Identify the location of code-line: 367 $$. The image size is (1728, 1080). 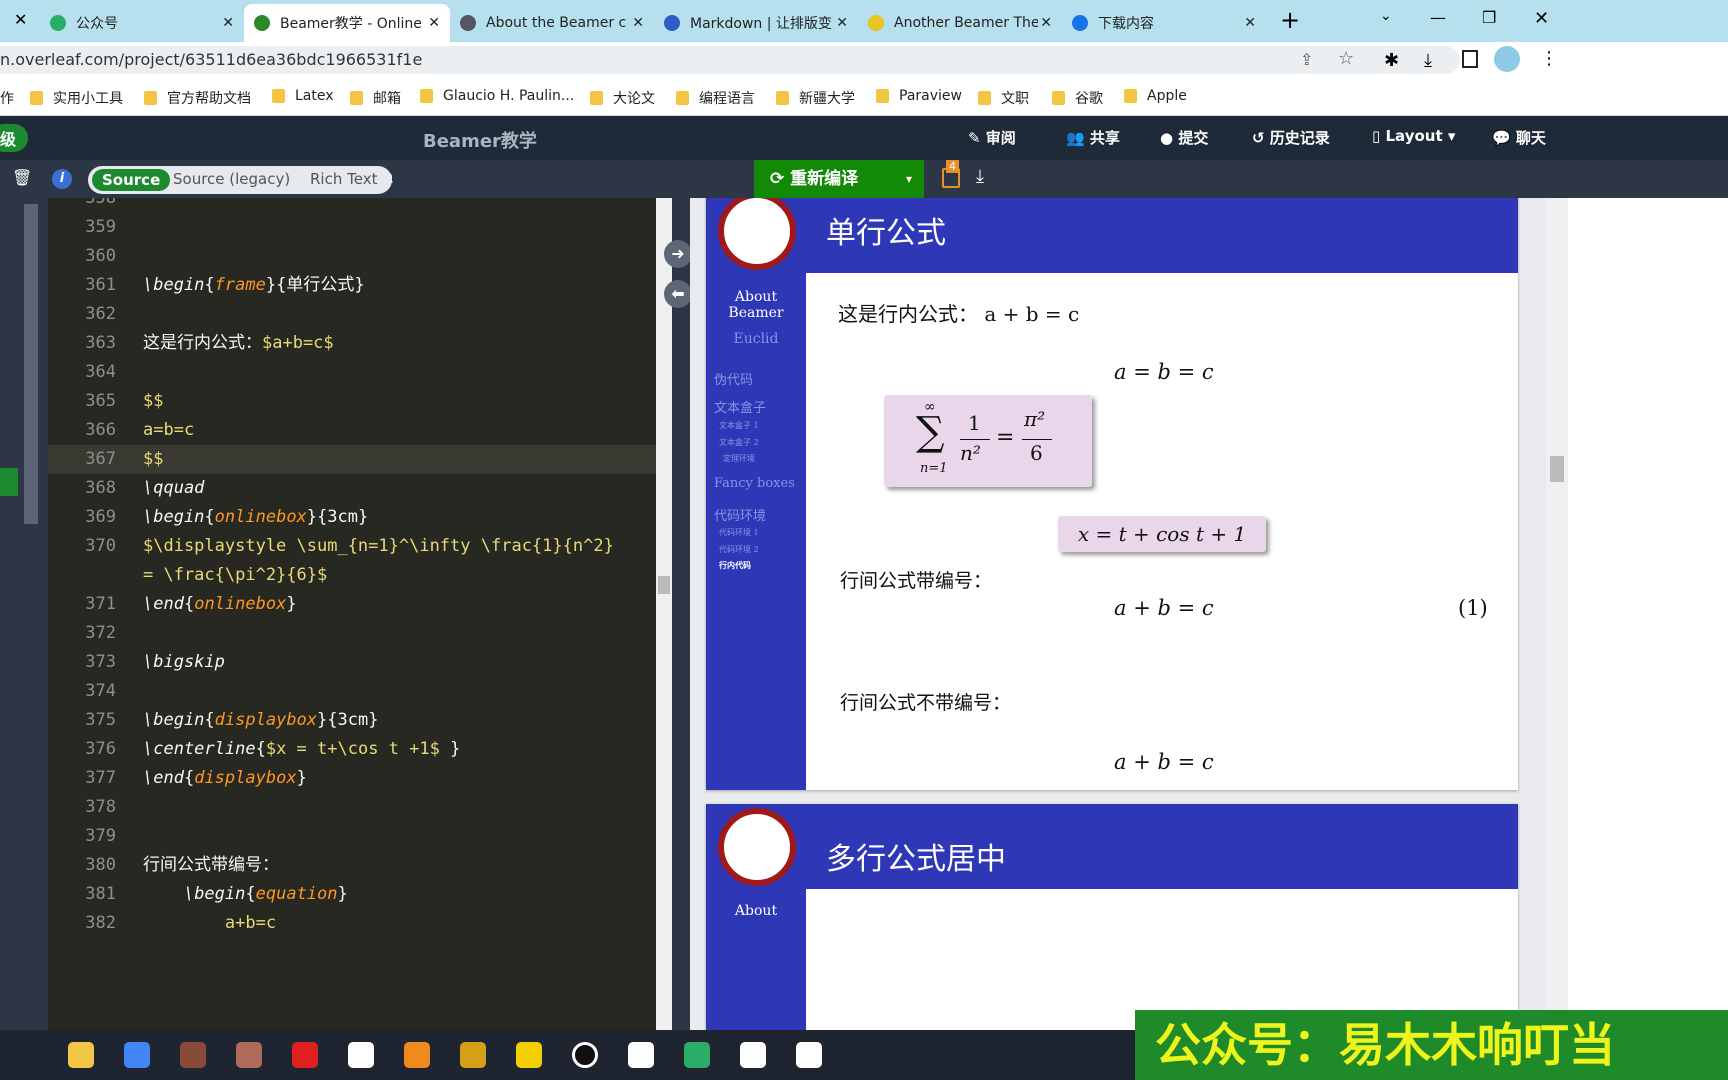
(360, 459).